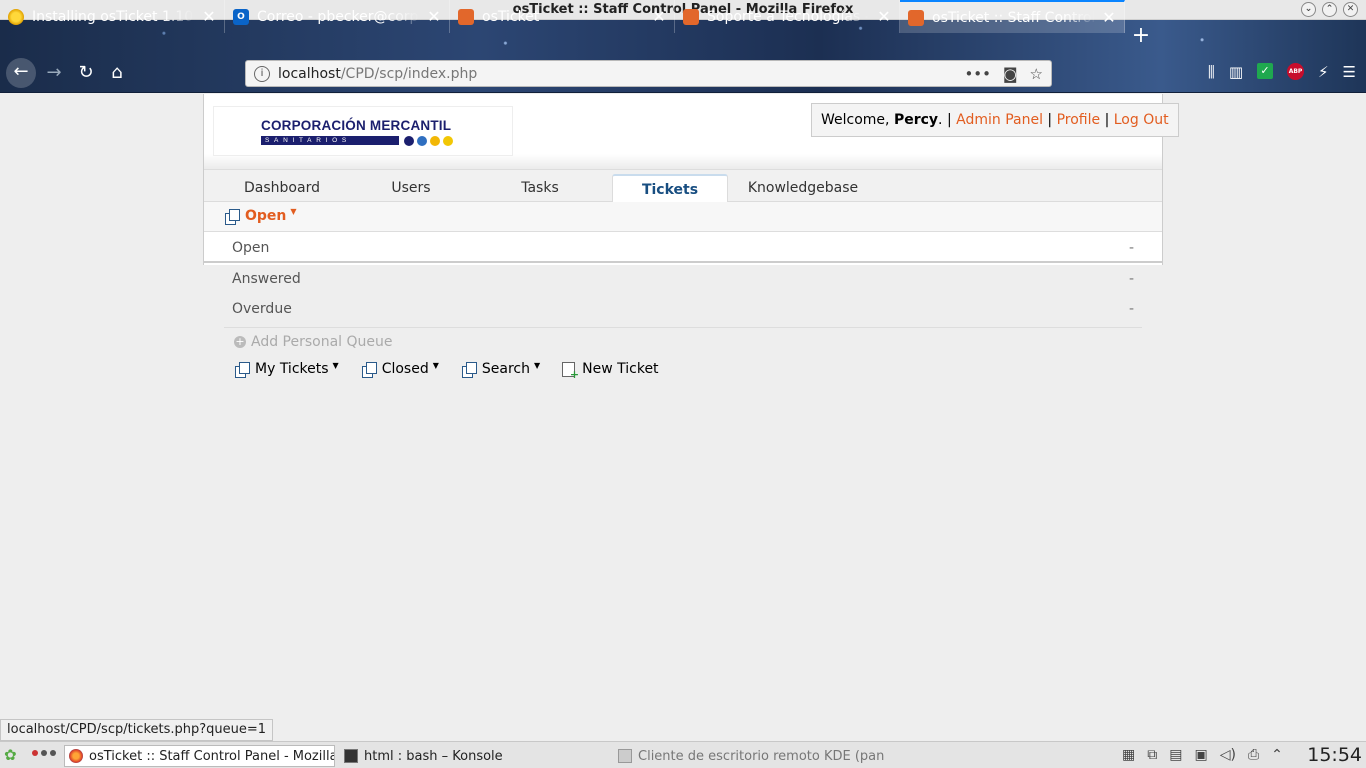 The width and height of the screenshot is (1366, 768). I want to click on forward-arrow-icon: →, so click(54, 73).